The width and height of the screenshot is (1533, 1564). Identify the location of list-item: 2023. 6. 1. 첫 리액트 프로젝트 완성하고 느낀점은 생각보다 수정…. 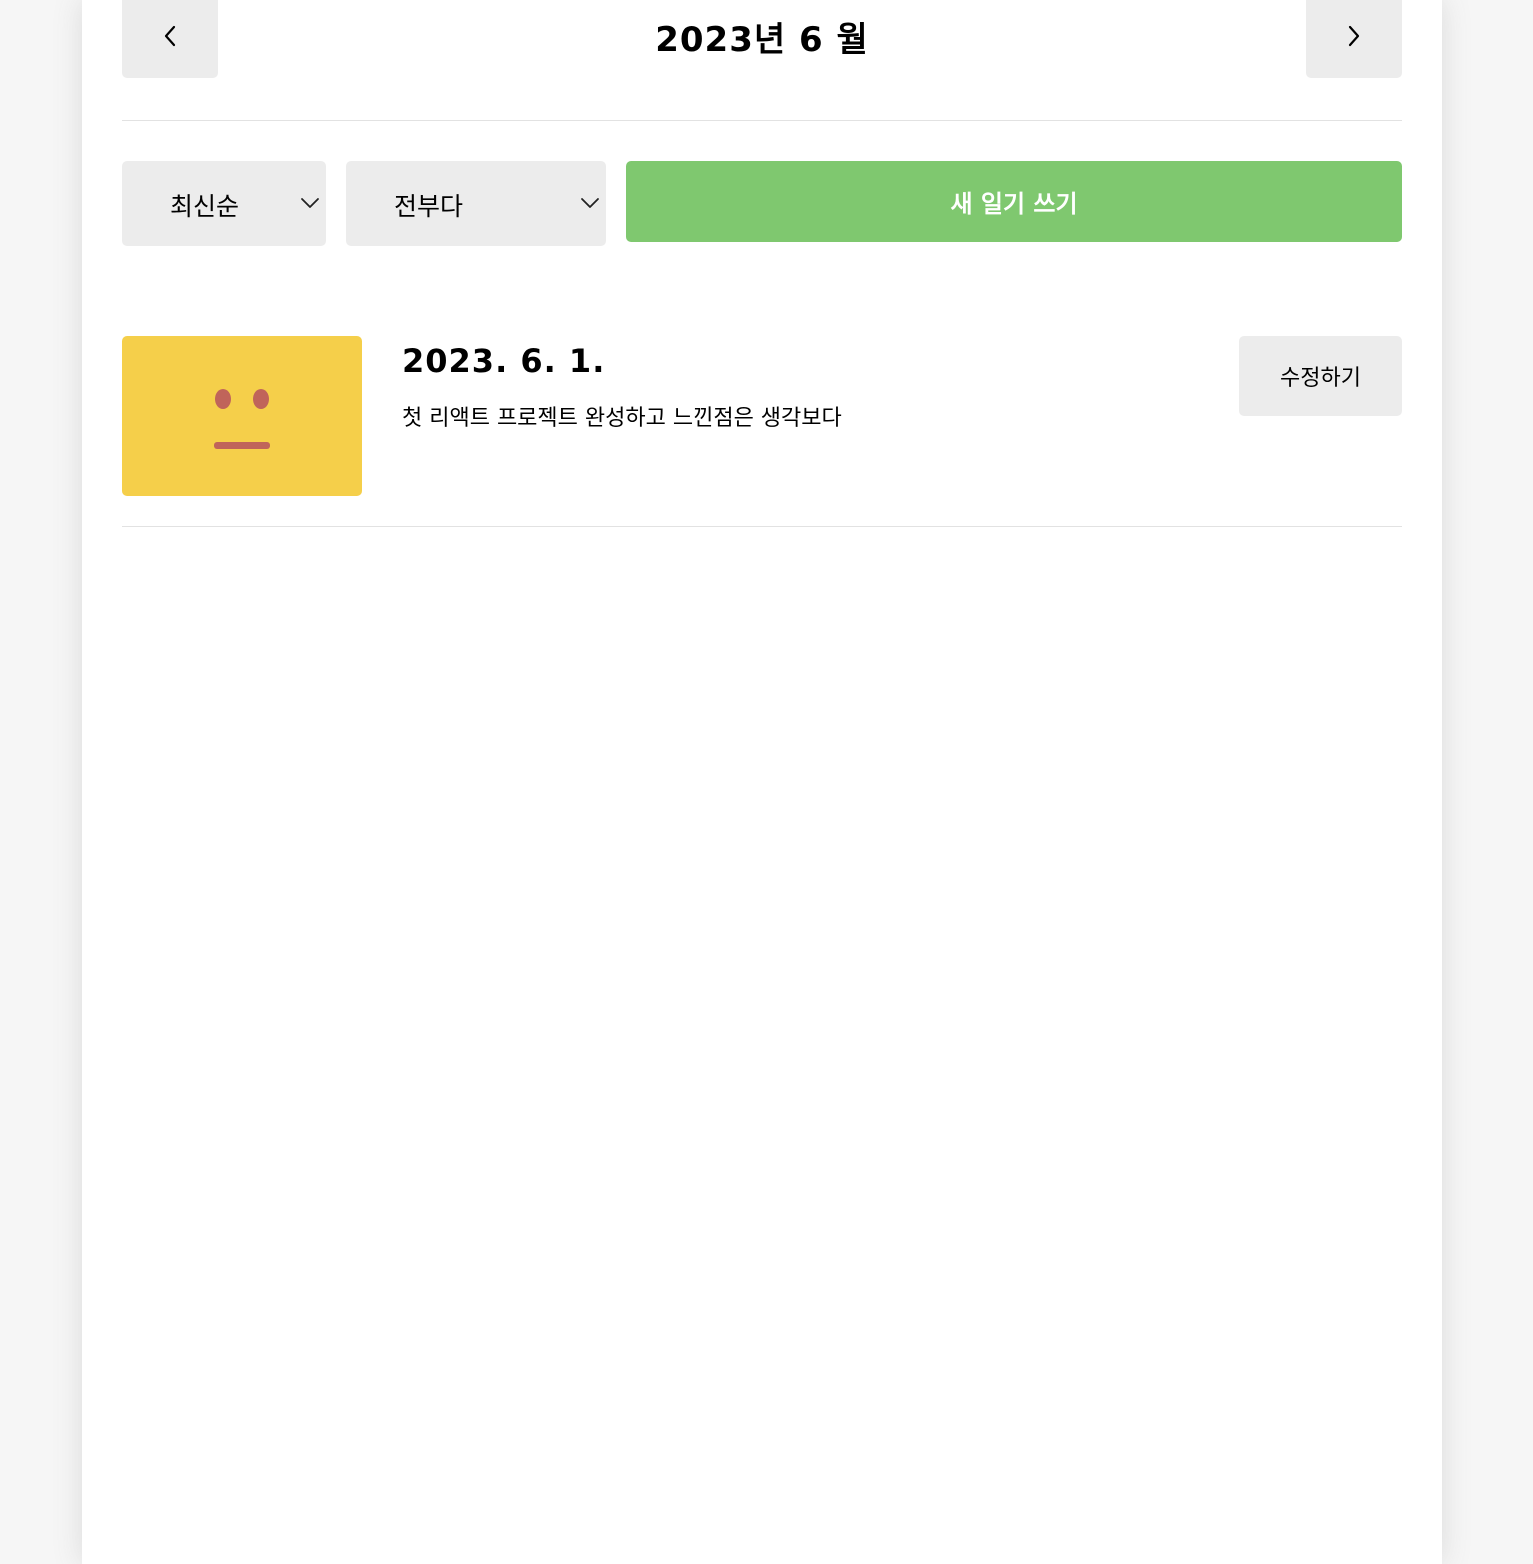
(762, 431).